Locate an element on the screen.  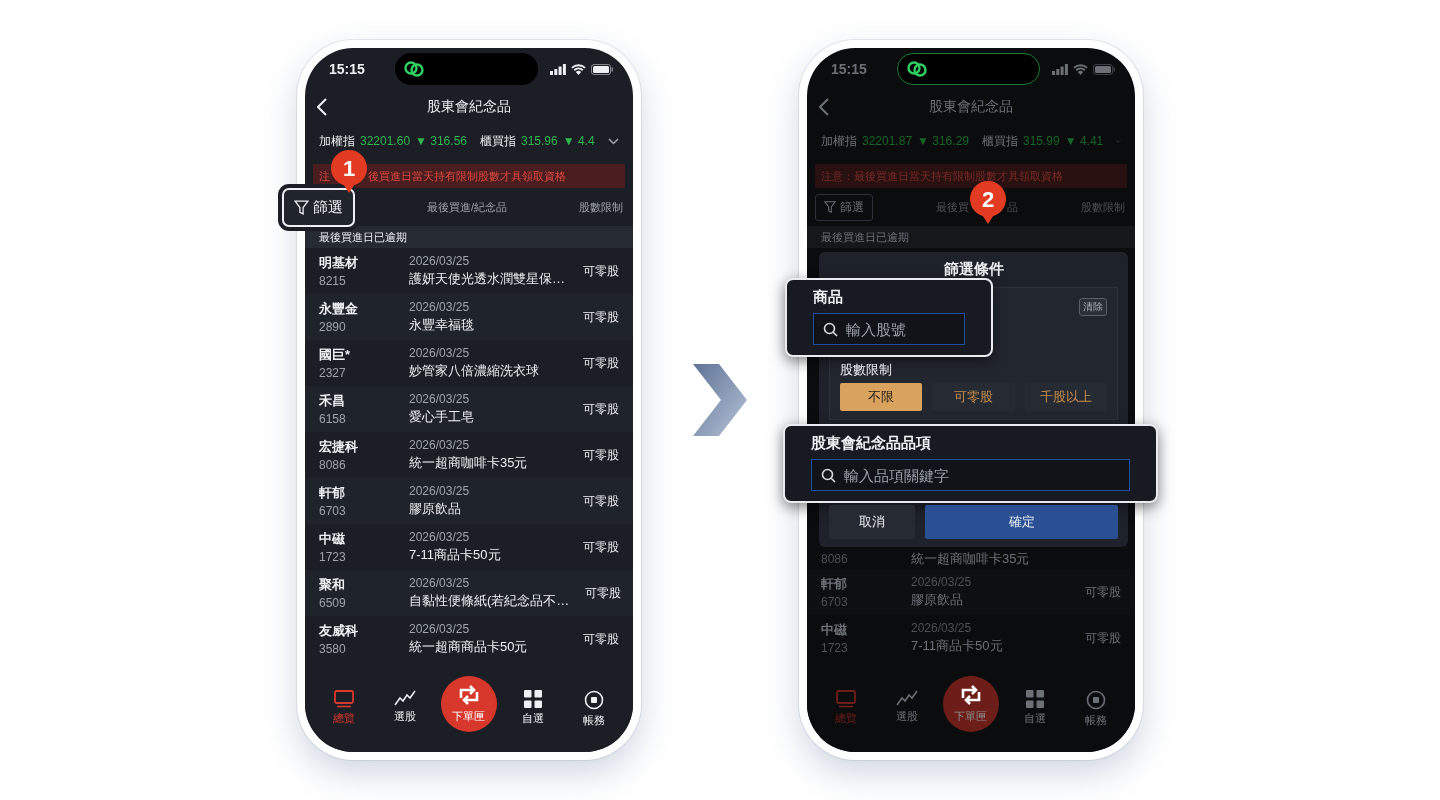
limit-option: 可零股 is located at coordinates (973, 397).